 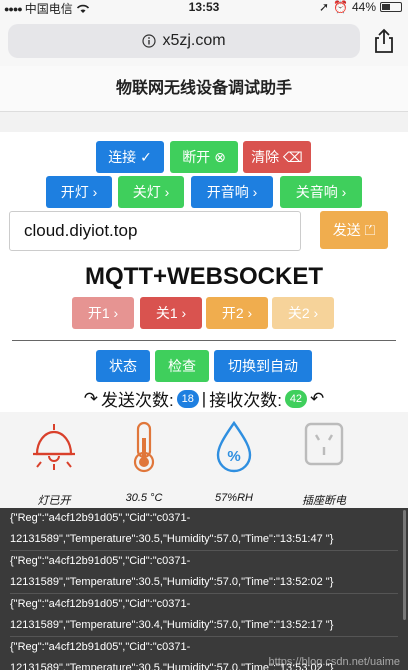 I want to click on on1-button: 开1 ›, so click(x=103, y=313).